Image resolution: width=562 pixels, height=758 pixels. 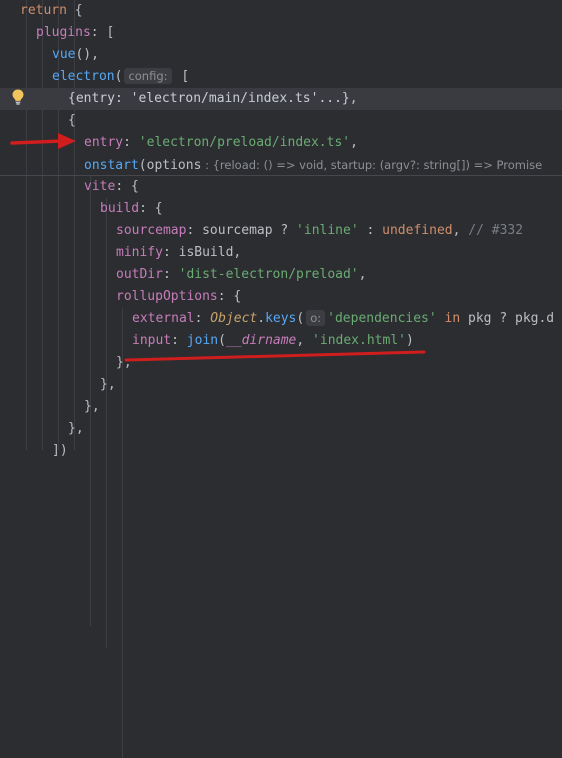 I want to click on property-token: outDir, so click(x=139, y=274).